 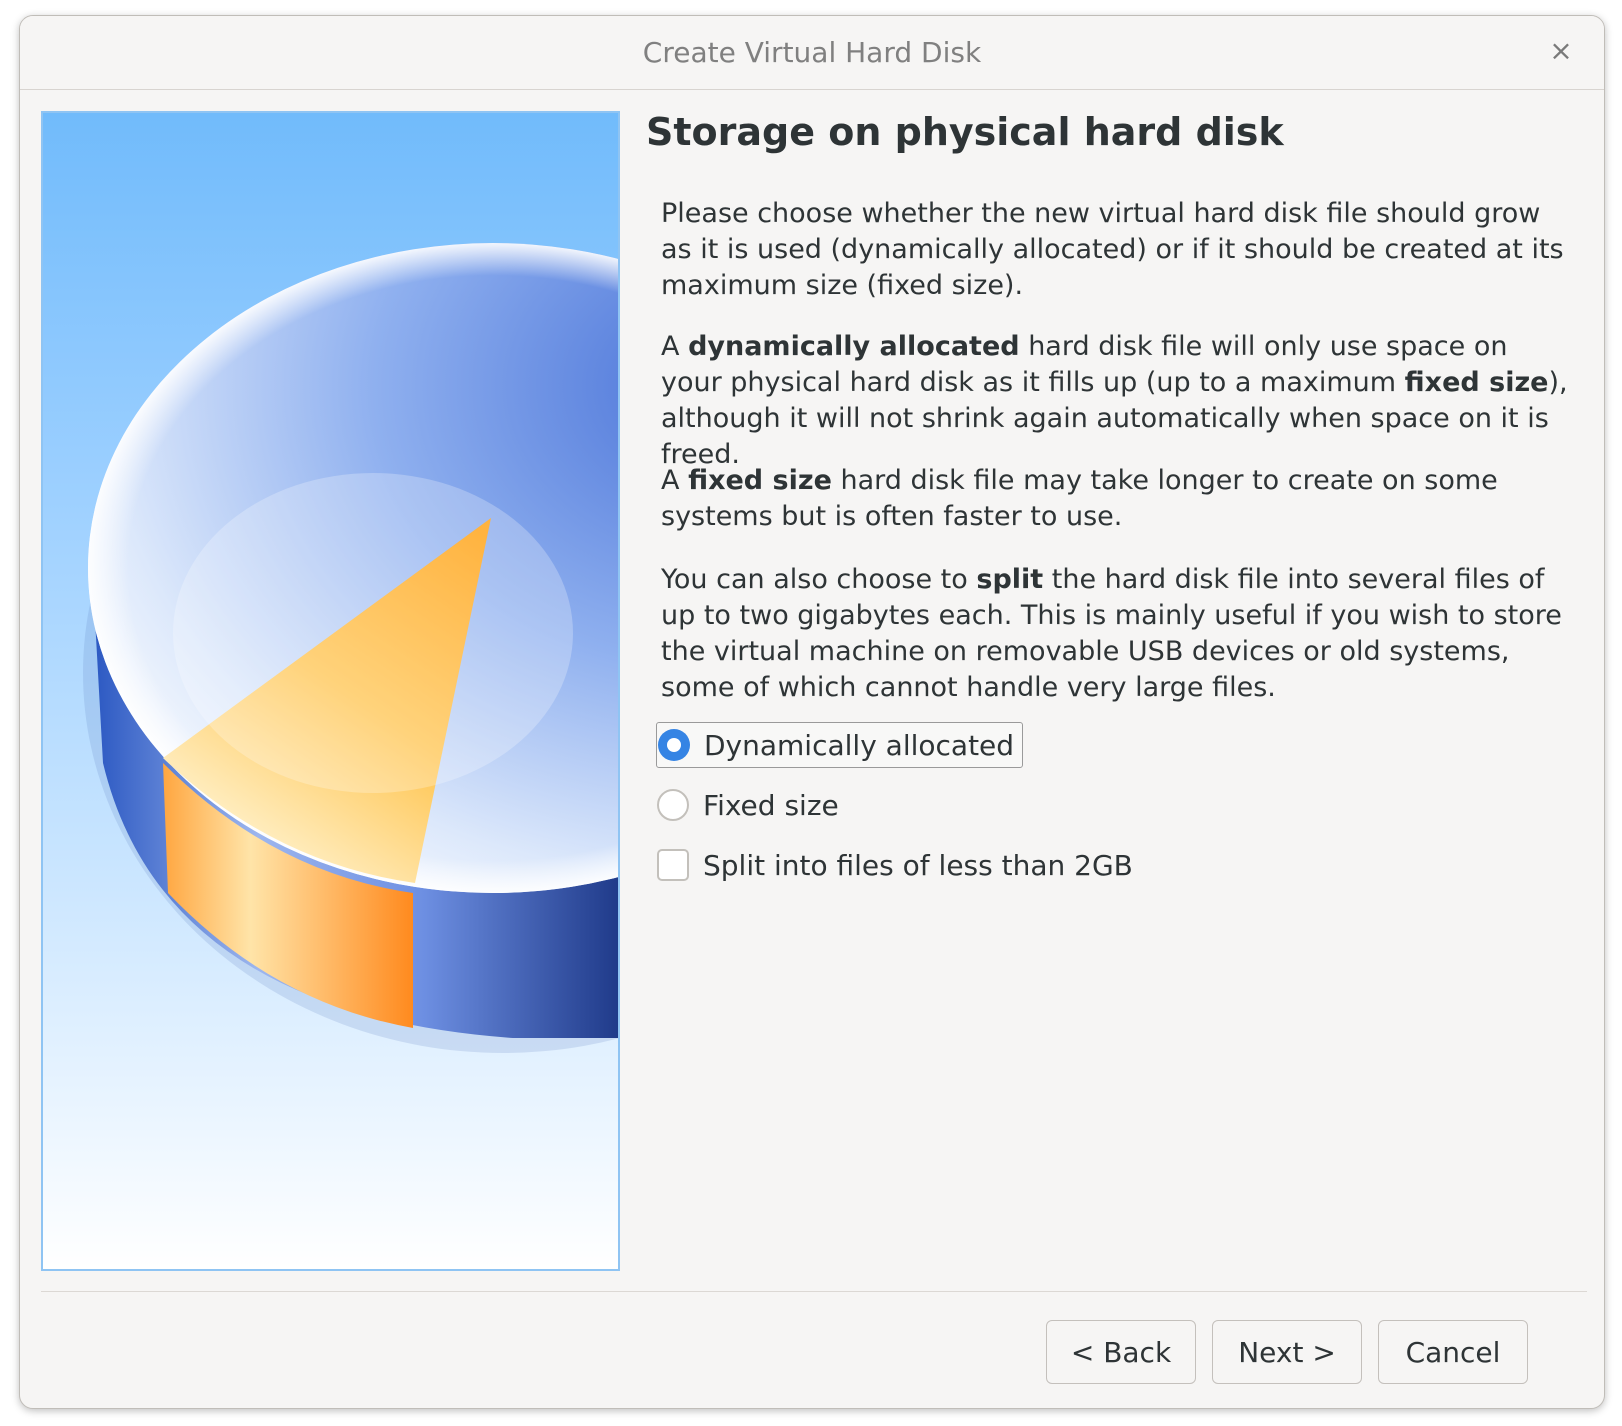 I want to click on dynamically-allocated-radio-option: Dynamically allocated, so click(x=840, y=745).